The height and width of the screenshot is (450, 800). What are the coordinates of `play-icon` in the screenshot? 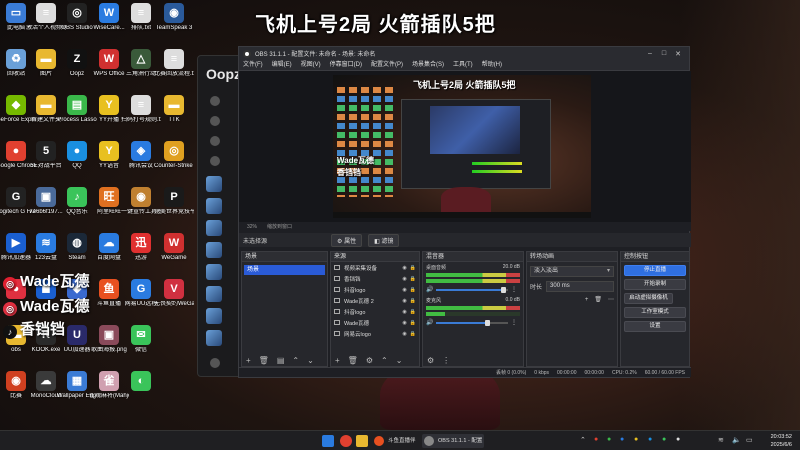 It's located at (215, 101).